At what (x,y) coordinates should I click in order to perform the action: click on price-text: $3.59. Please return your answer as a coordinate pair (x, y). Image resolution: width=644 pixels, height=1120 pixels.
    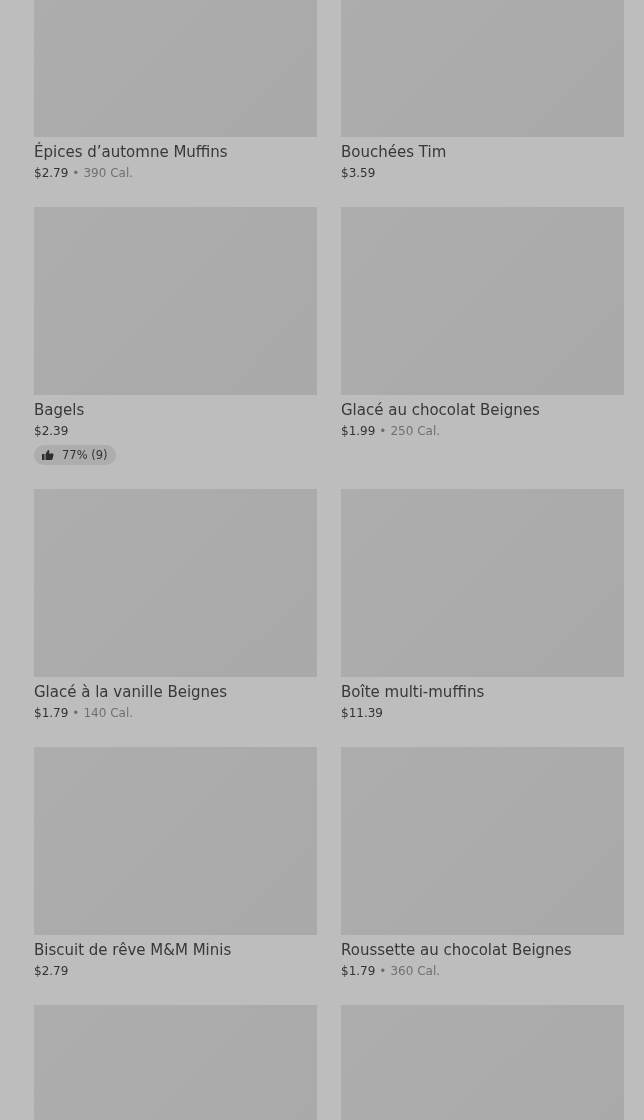
    Looking at the image, I should click on (358, 173).